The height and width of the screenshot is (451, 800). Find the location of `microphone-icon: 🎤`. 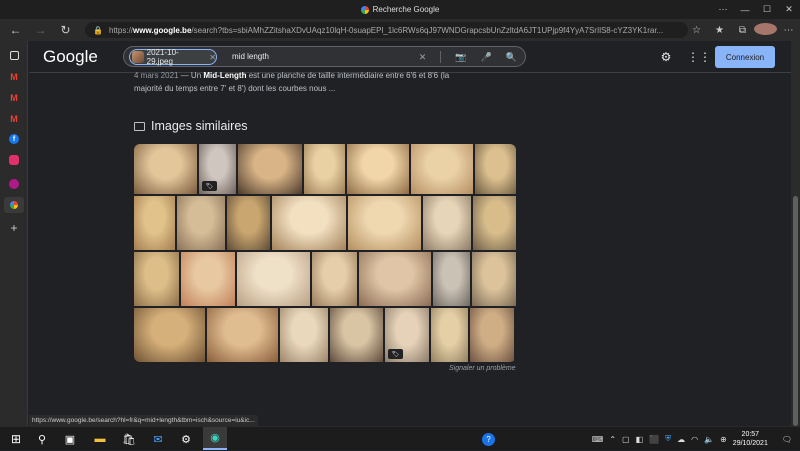

microphone-icon: 🎤 is located at coordinates (486, 57).